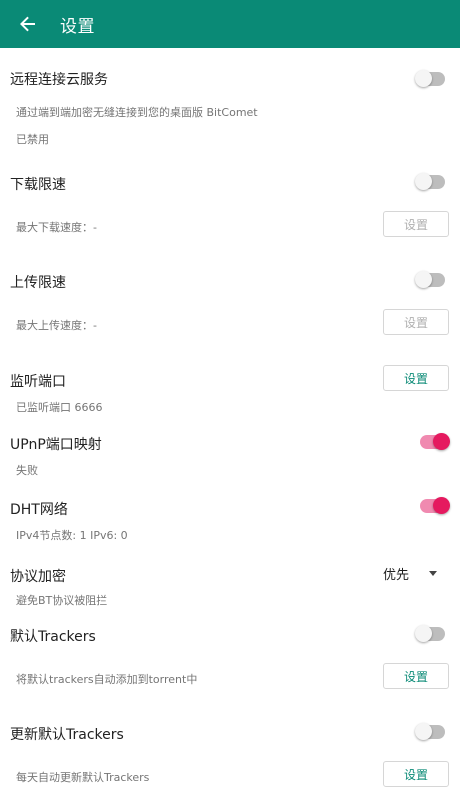  Describe the element at coordinates (137, 112) in the screenshot. I see `remote-service-description: 通过端到端加密无缝连接到您的桌面版 BitComet` at that location.